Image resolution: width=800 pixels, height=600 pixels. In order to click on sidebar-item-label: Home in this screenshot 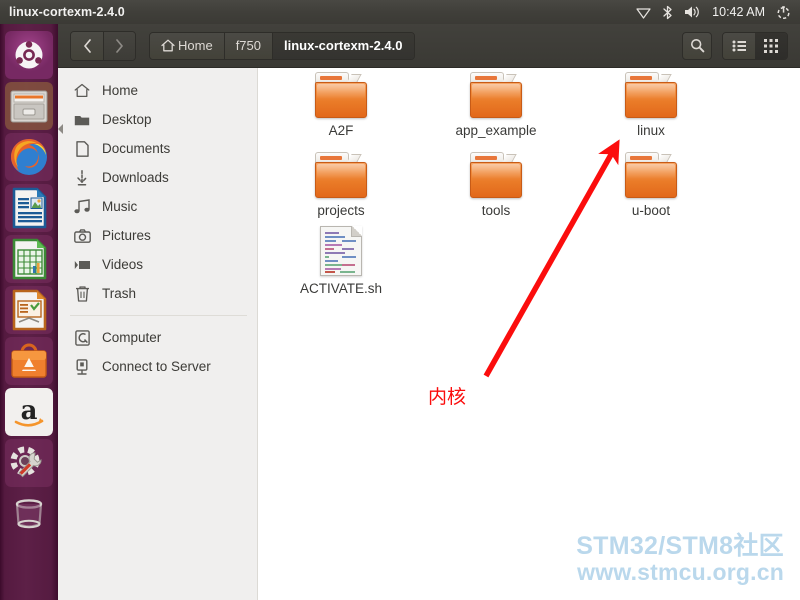, I will do `click(120, 90)`.